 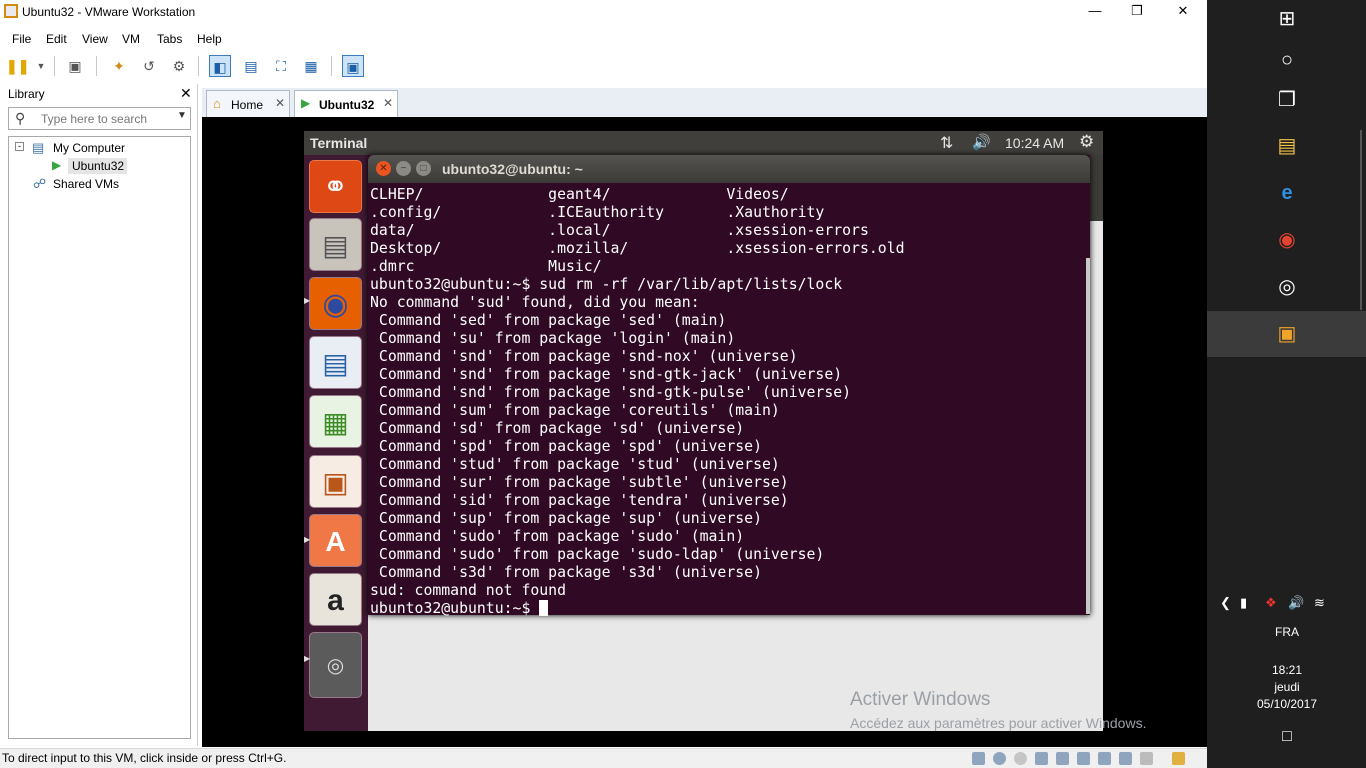 What do you see at coordinates (1287, 60) in the screenshot?
I see `cortana-icon: ○` at bounding box center [1287, 60].